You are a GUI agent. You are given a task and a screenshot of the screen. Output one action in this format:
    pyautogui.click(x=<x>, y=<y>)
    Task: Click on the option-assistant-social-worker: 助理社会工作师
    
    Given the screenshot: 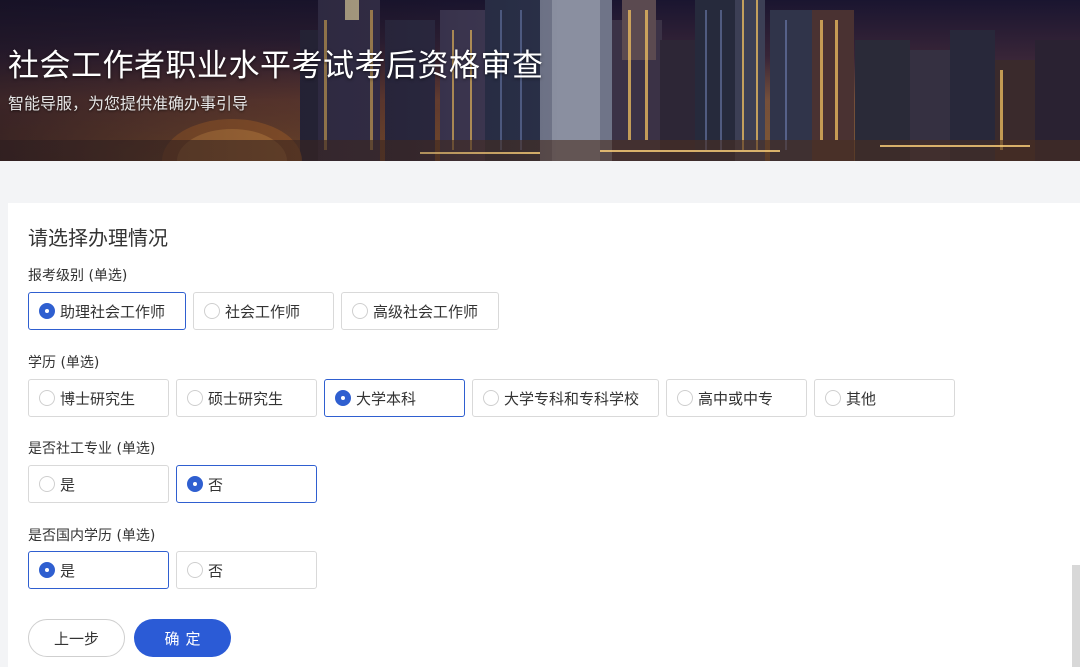 What is the action you would take?
    pyautogui.click(x=107, y=311)
    